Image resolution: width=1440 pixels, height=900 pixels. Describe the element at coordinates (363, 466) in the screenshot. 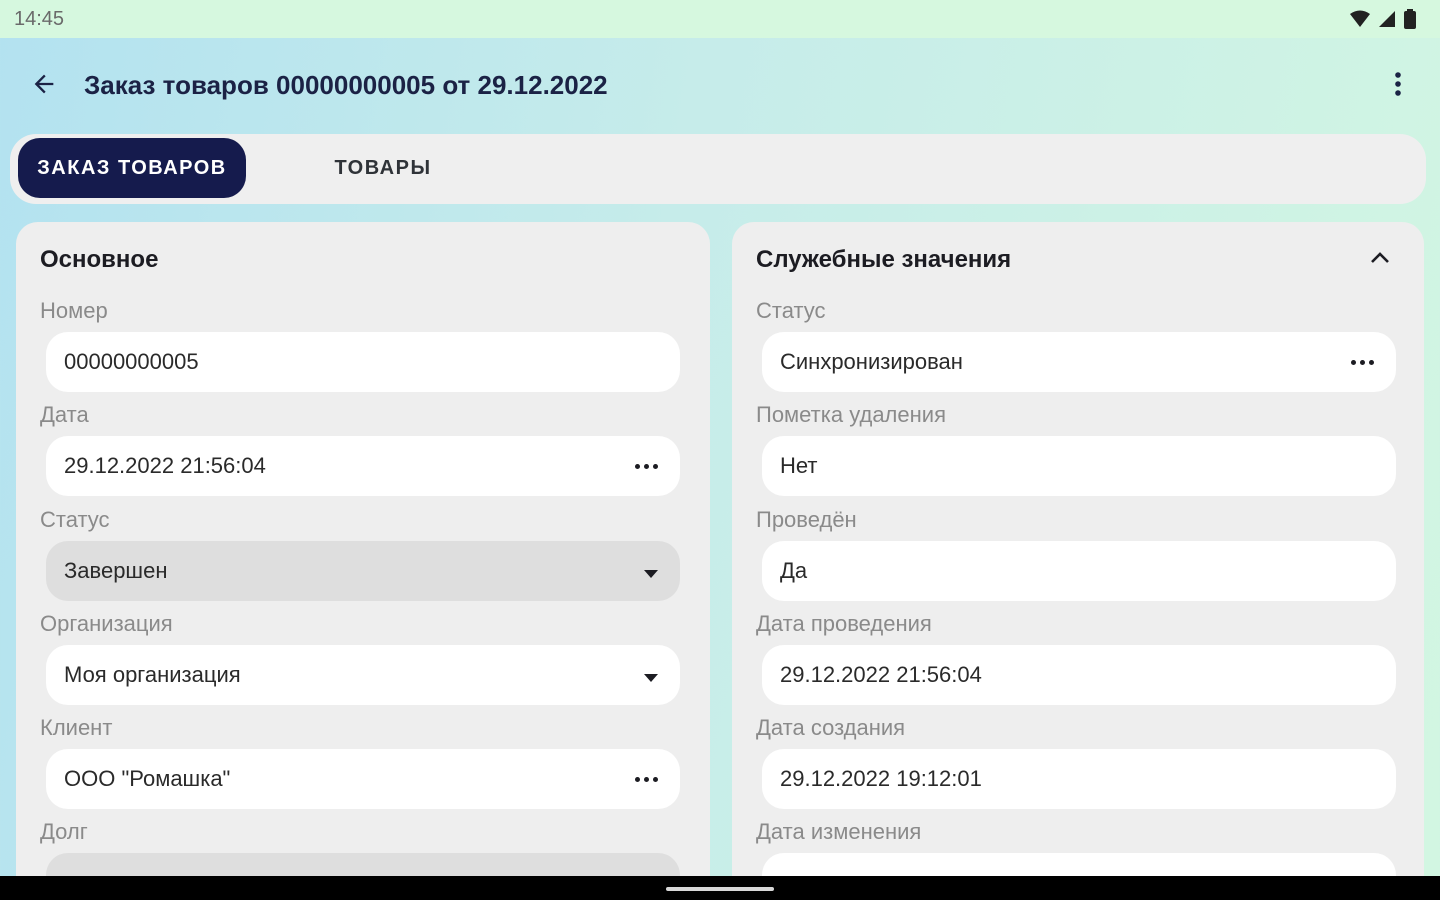

I see `date-field: 29.12.2022 21:56:04` at that location.